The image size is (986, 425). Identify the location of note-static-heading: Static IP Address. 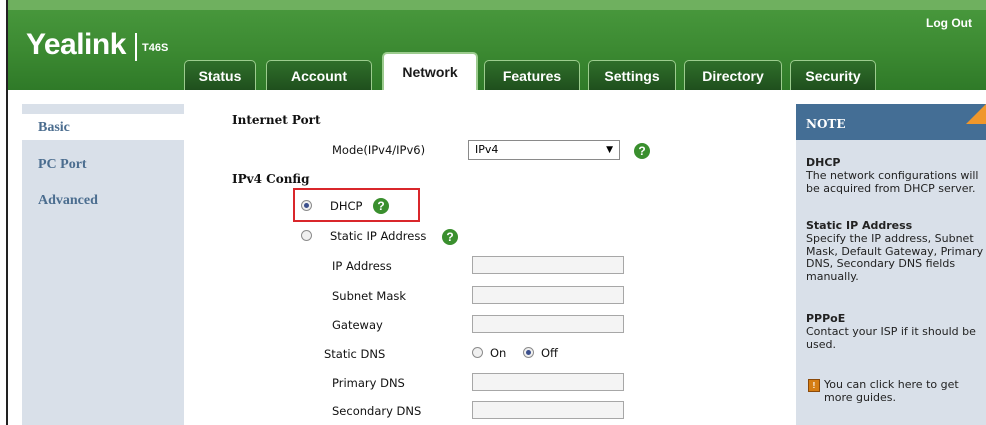
(859, 225).